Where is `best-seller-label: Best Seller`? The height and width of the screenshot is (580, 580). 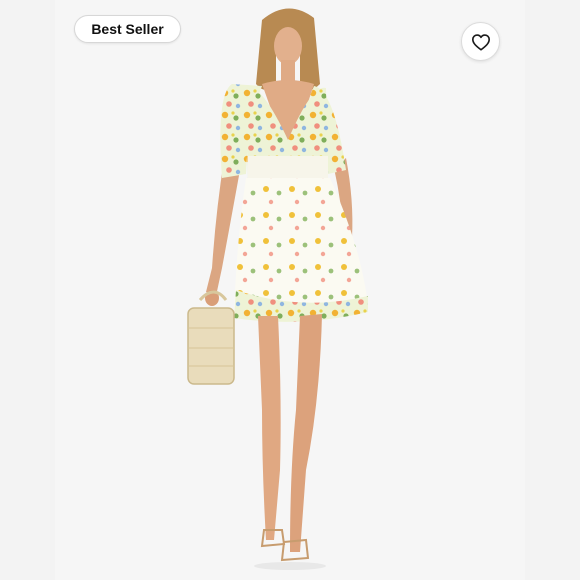 best-seller-label: Best Seller is located at coordinates (127, 29).